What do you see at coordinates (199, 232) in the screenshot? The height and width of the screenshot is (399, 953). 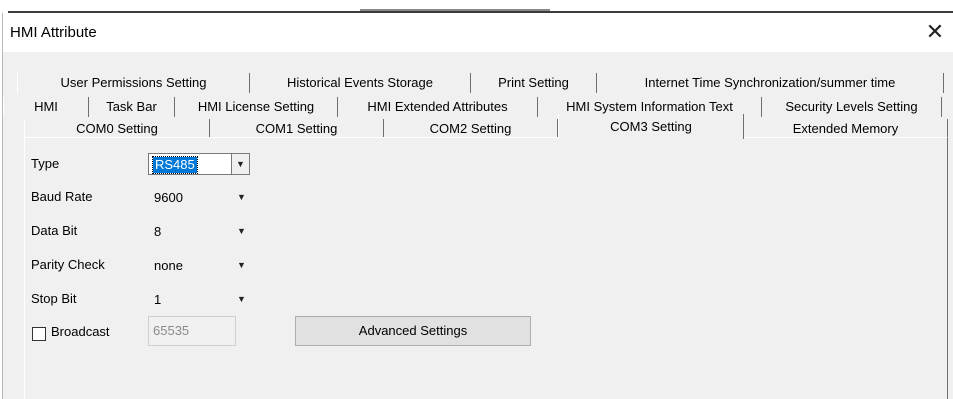 I see `data-bit-select: 8 ▼` at bounding box center [199, 232].